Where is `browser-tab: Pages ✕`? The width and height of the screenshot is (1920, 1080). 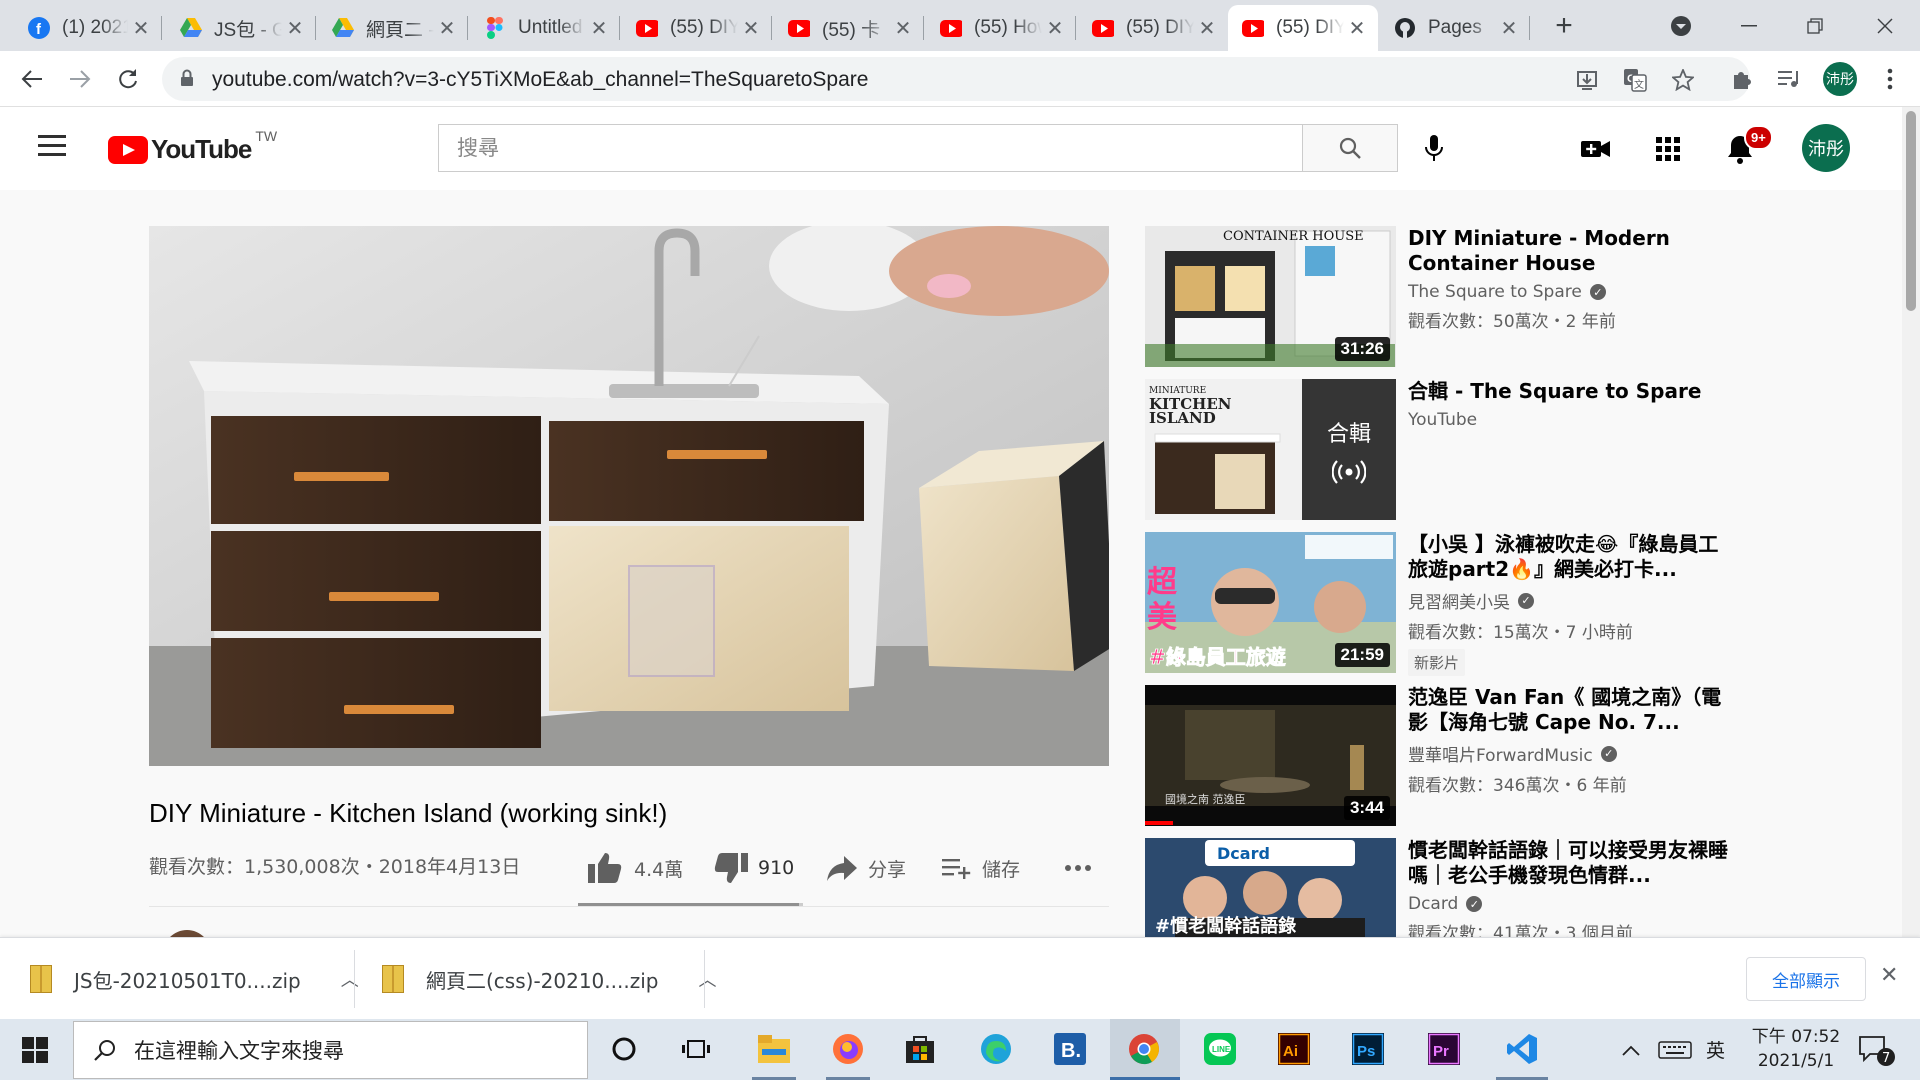
browser-tab: Pages ✕ is located at coordinates (1455, 28).